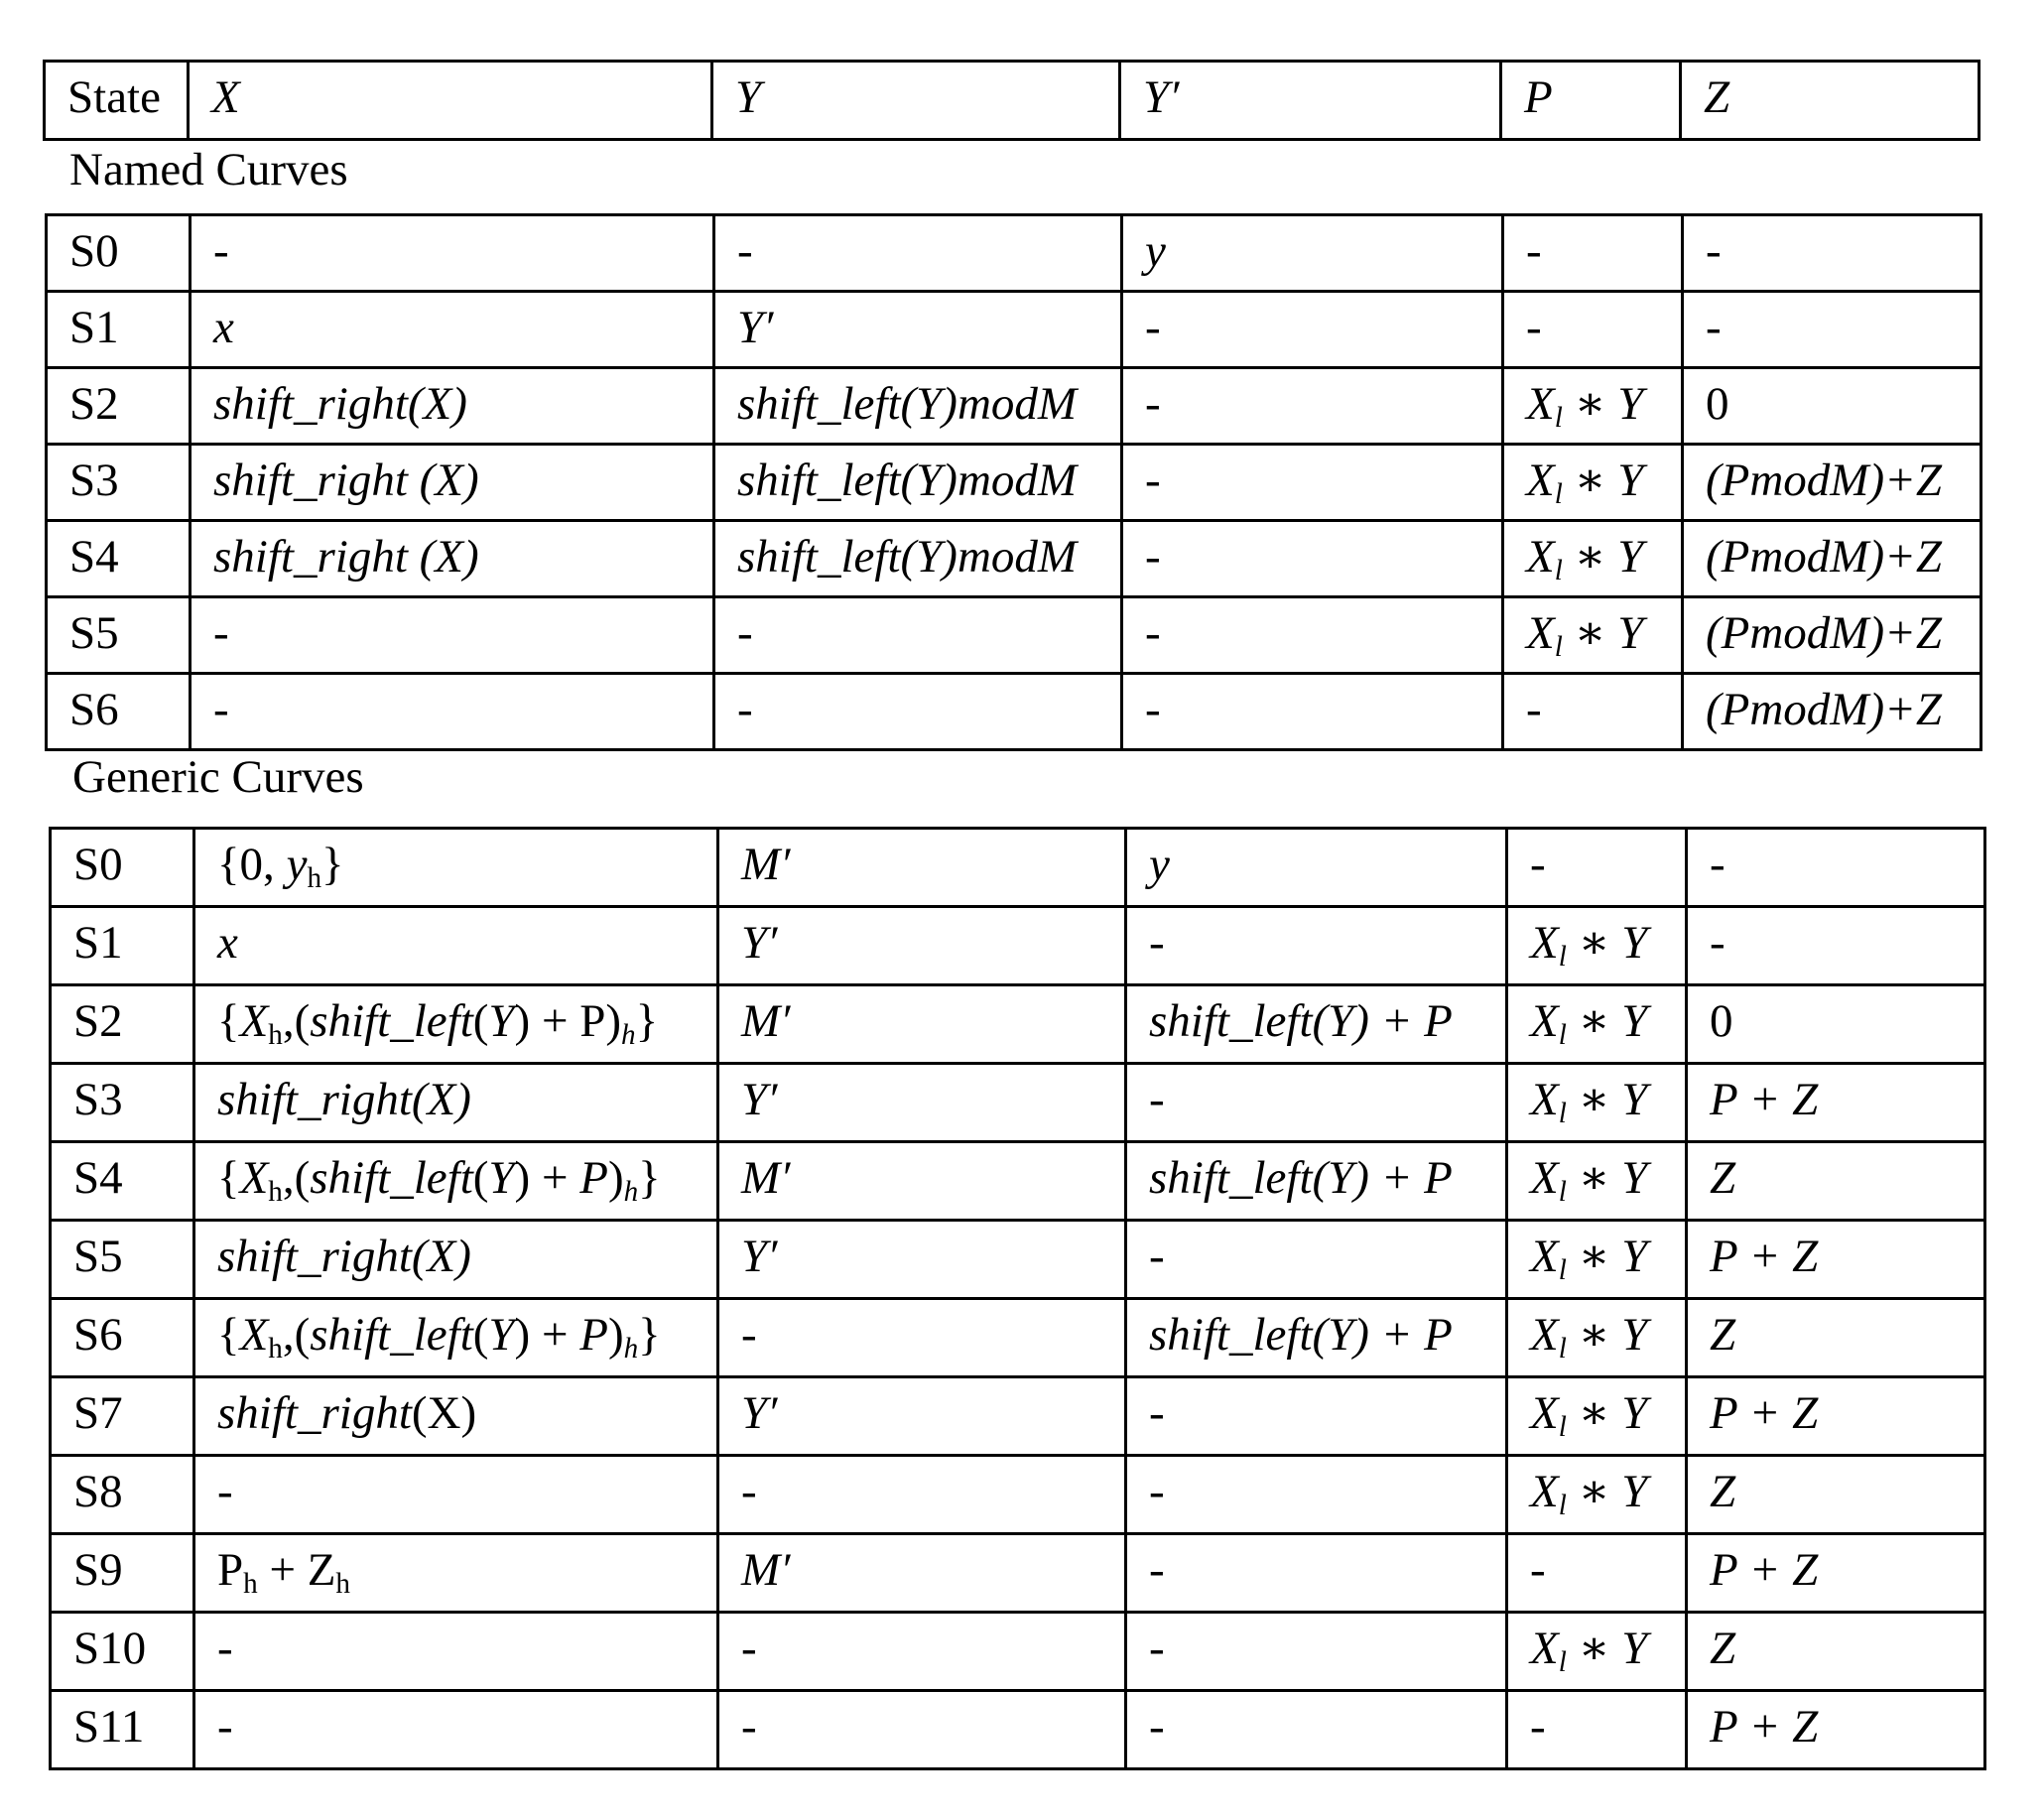 The image size is (2044, 1820). I want to click on cell-text: S5, so click(98, 1256).